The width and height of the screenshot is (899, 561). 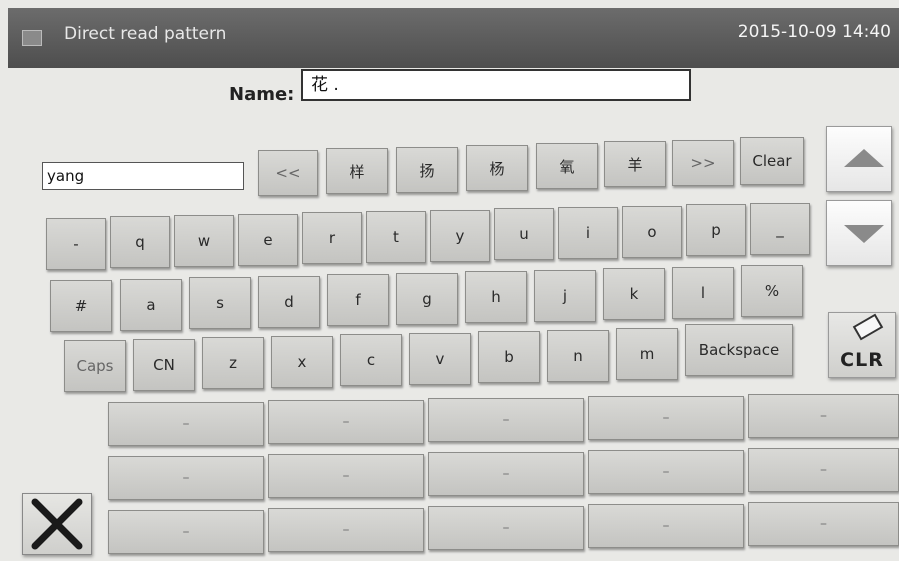 What do you see at coordinates (509, 357) in the screenshot?
I see `key-b: b` at bounding box center [509, 357].